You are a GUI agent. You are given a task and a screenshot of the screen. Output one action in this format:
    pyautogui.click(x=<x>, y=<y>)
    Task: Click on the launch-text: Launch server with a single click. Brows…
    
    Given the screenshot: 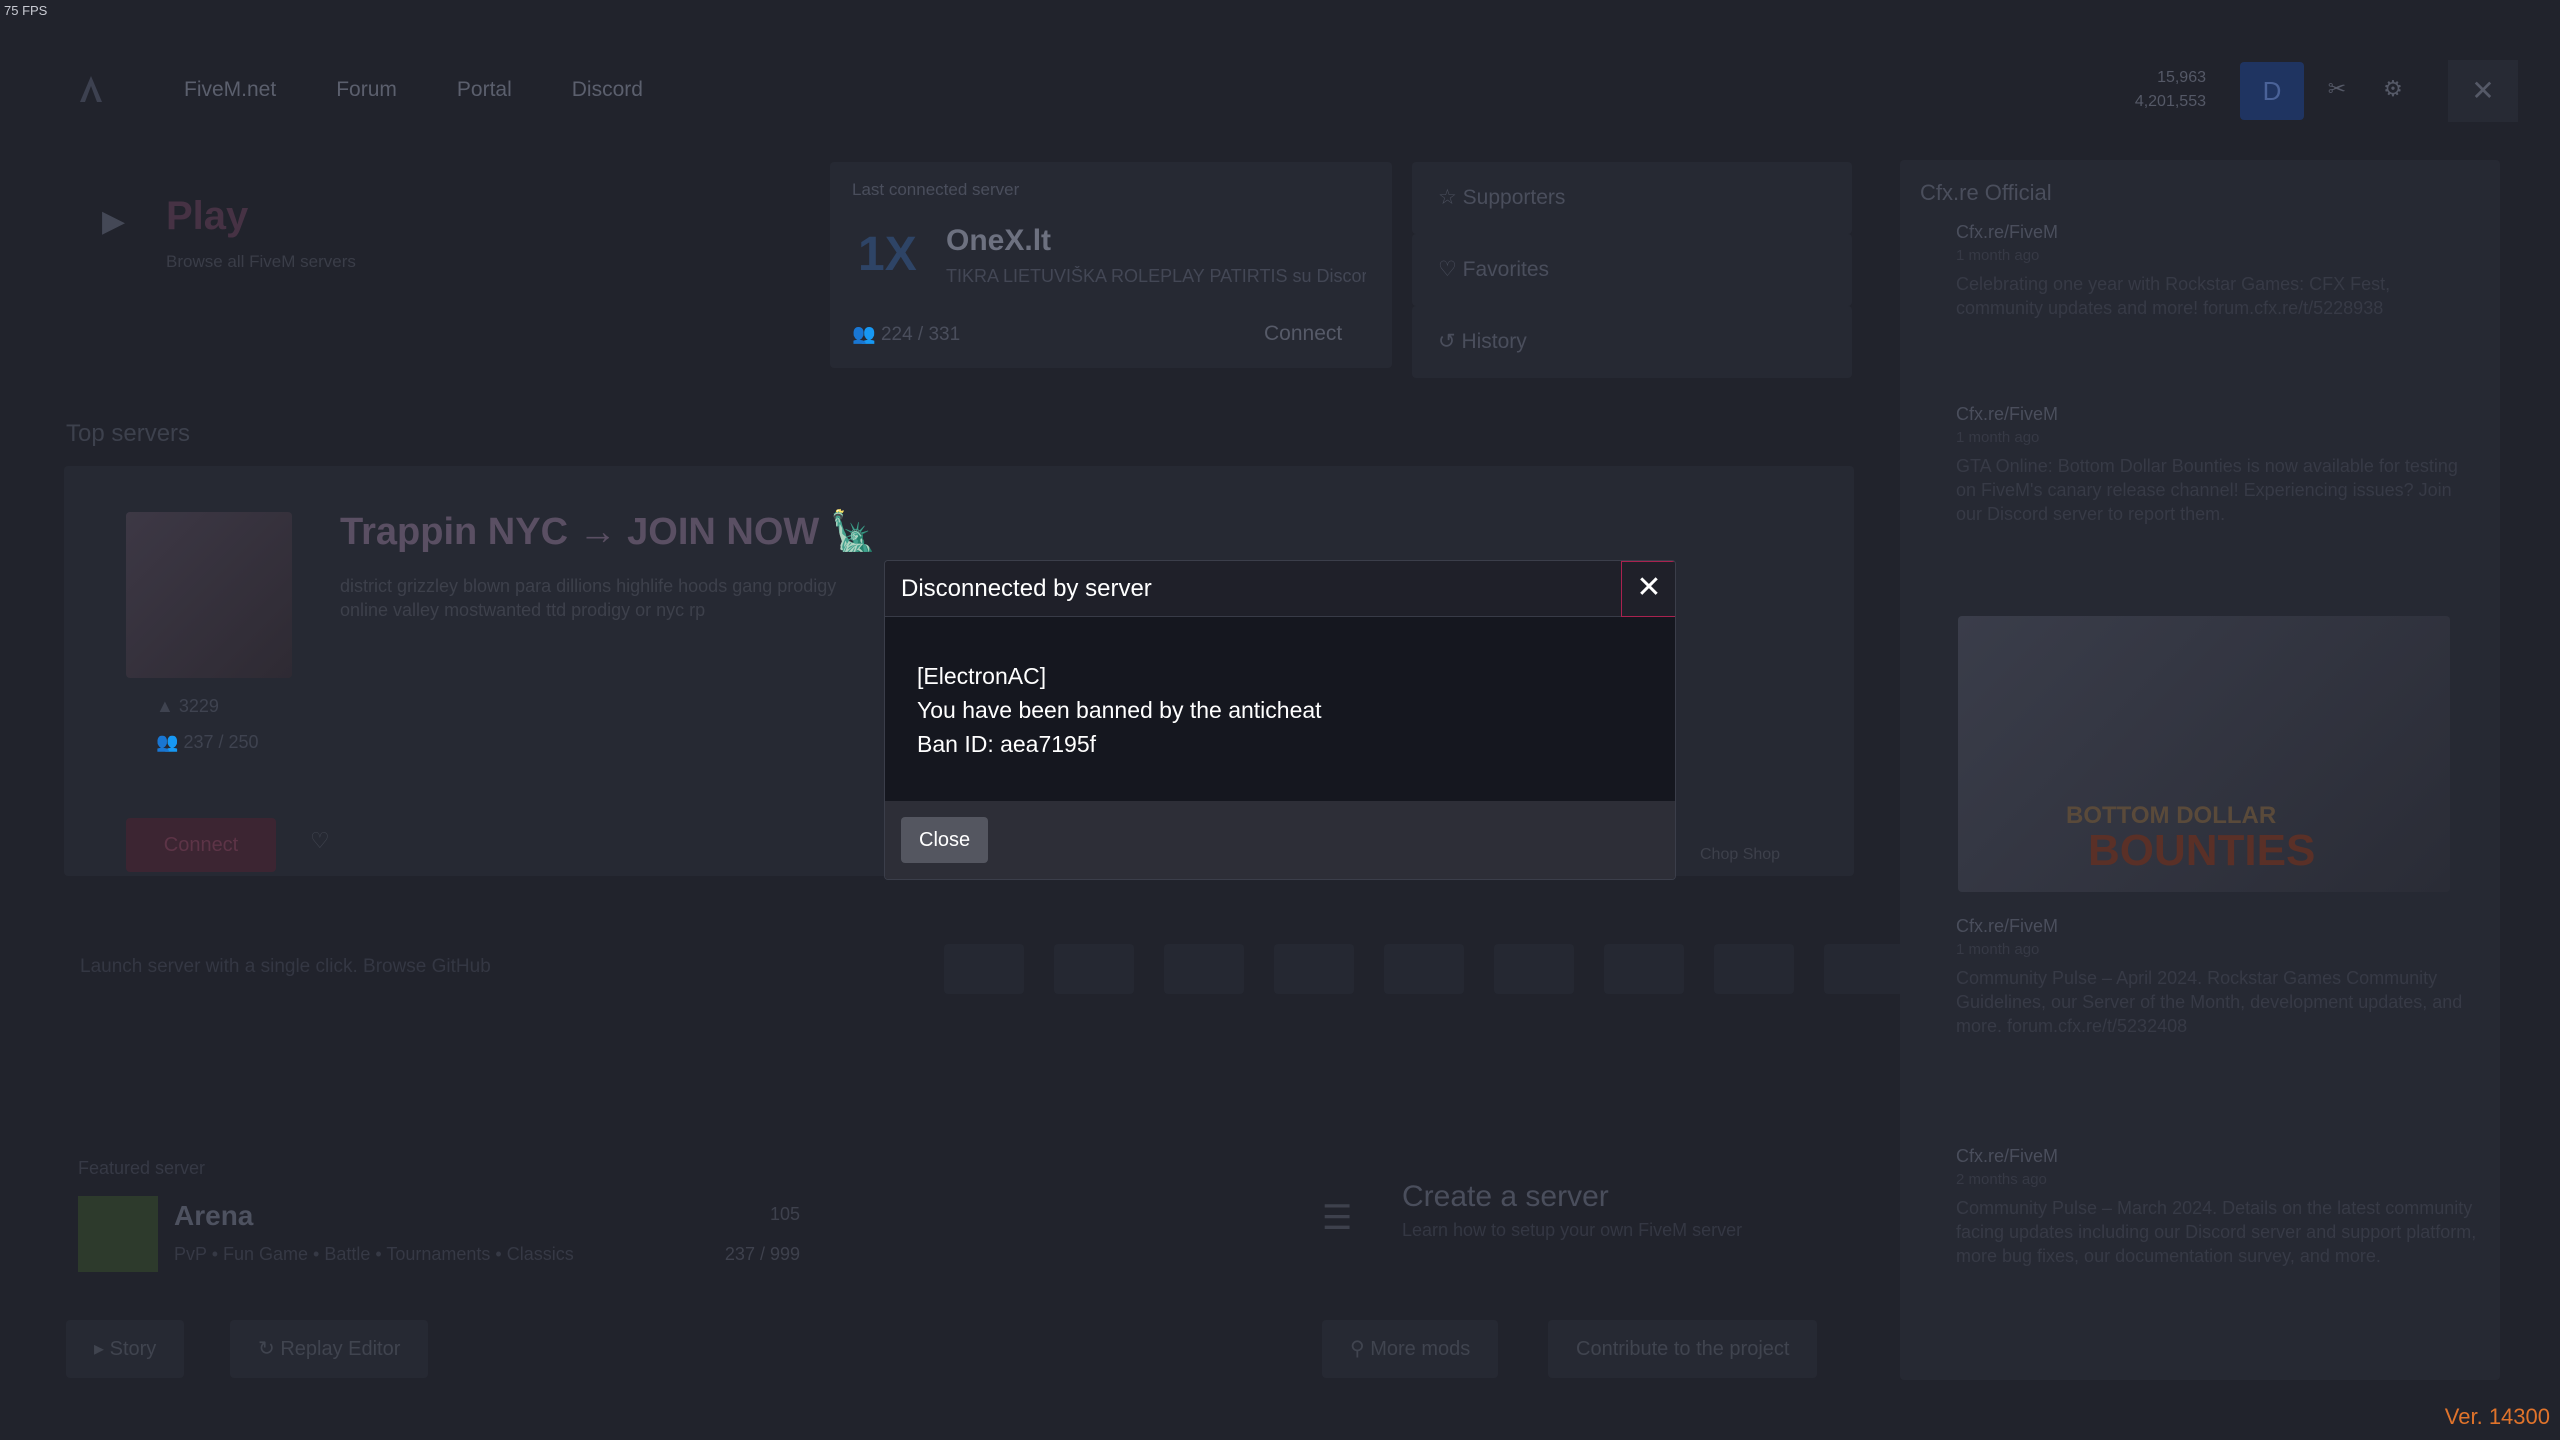 What is the action you would take?
    pyautogui.click(x=285, y=967)
    